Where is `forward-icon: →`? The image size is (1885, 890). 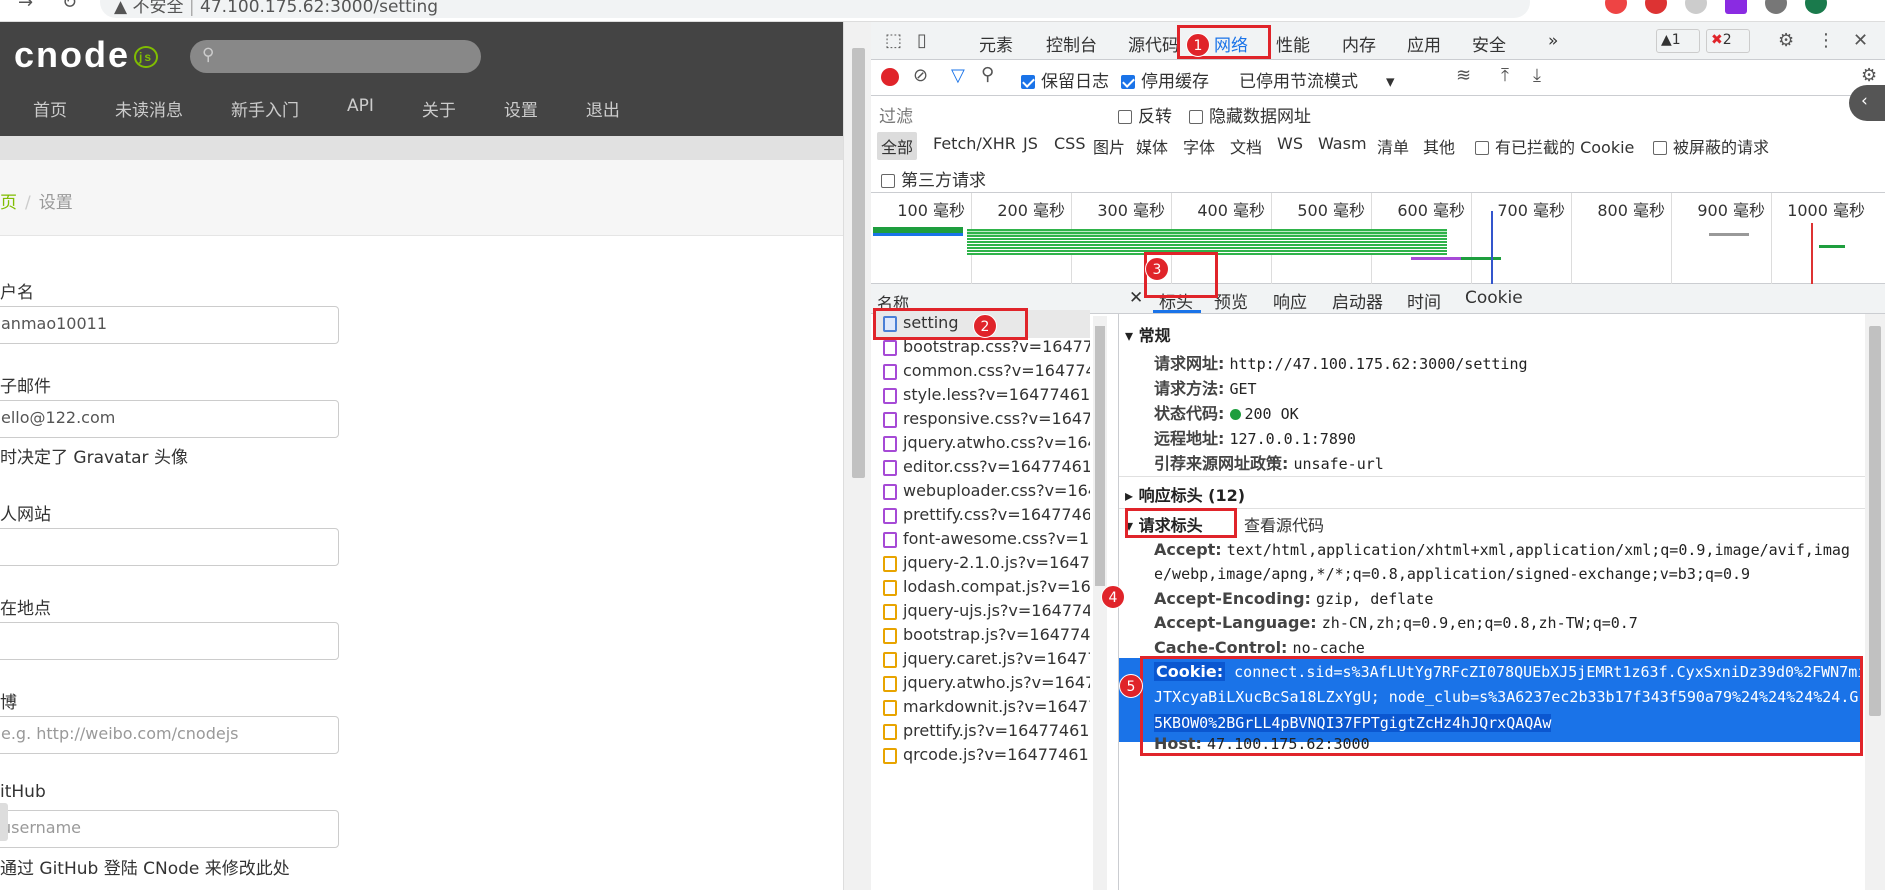
forward-icon: → is located at coordinates (25, 6).